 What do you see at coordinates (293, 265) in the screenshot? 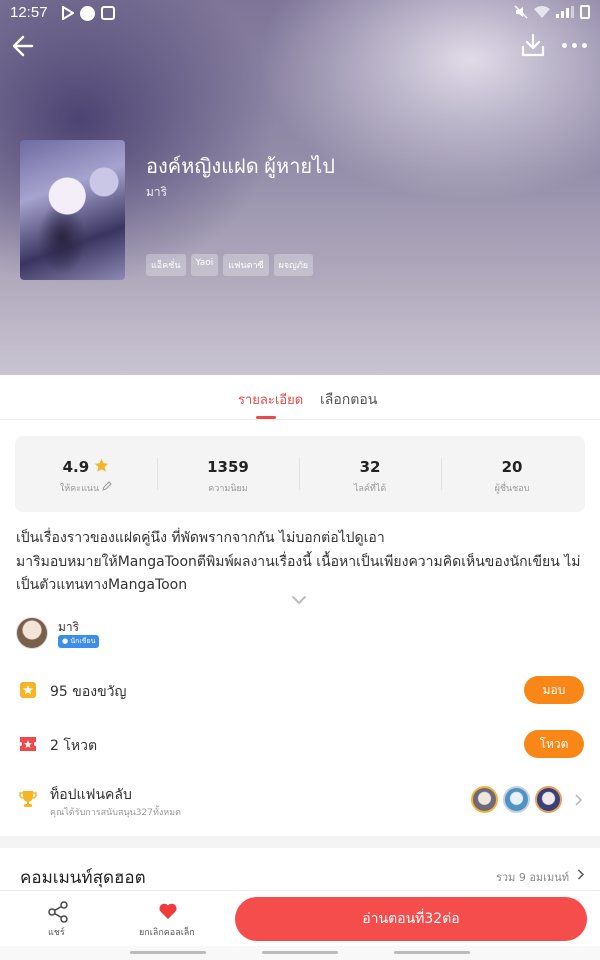
I see `tag: ผจญภัย` at bounding box center [293, 265].